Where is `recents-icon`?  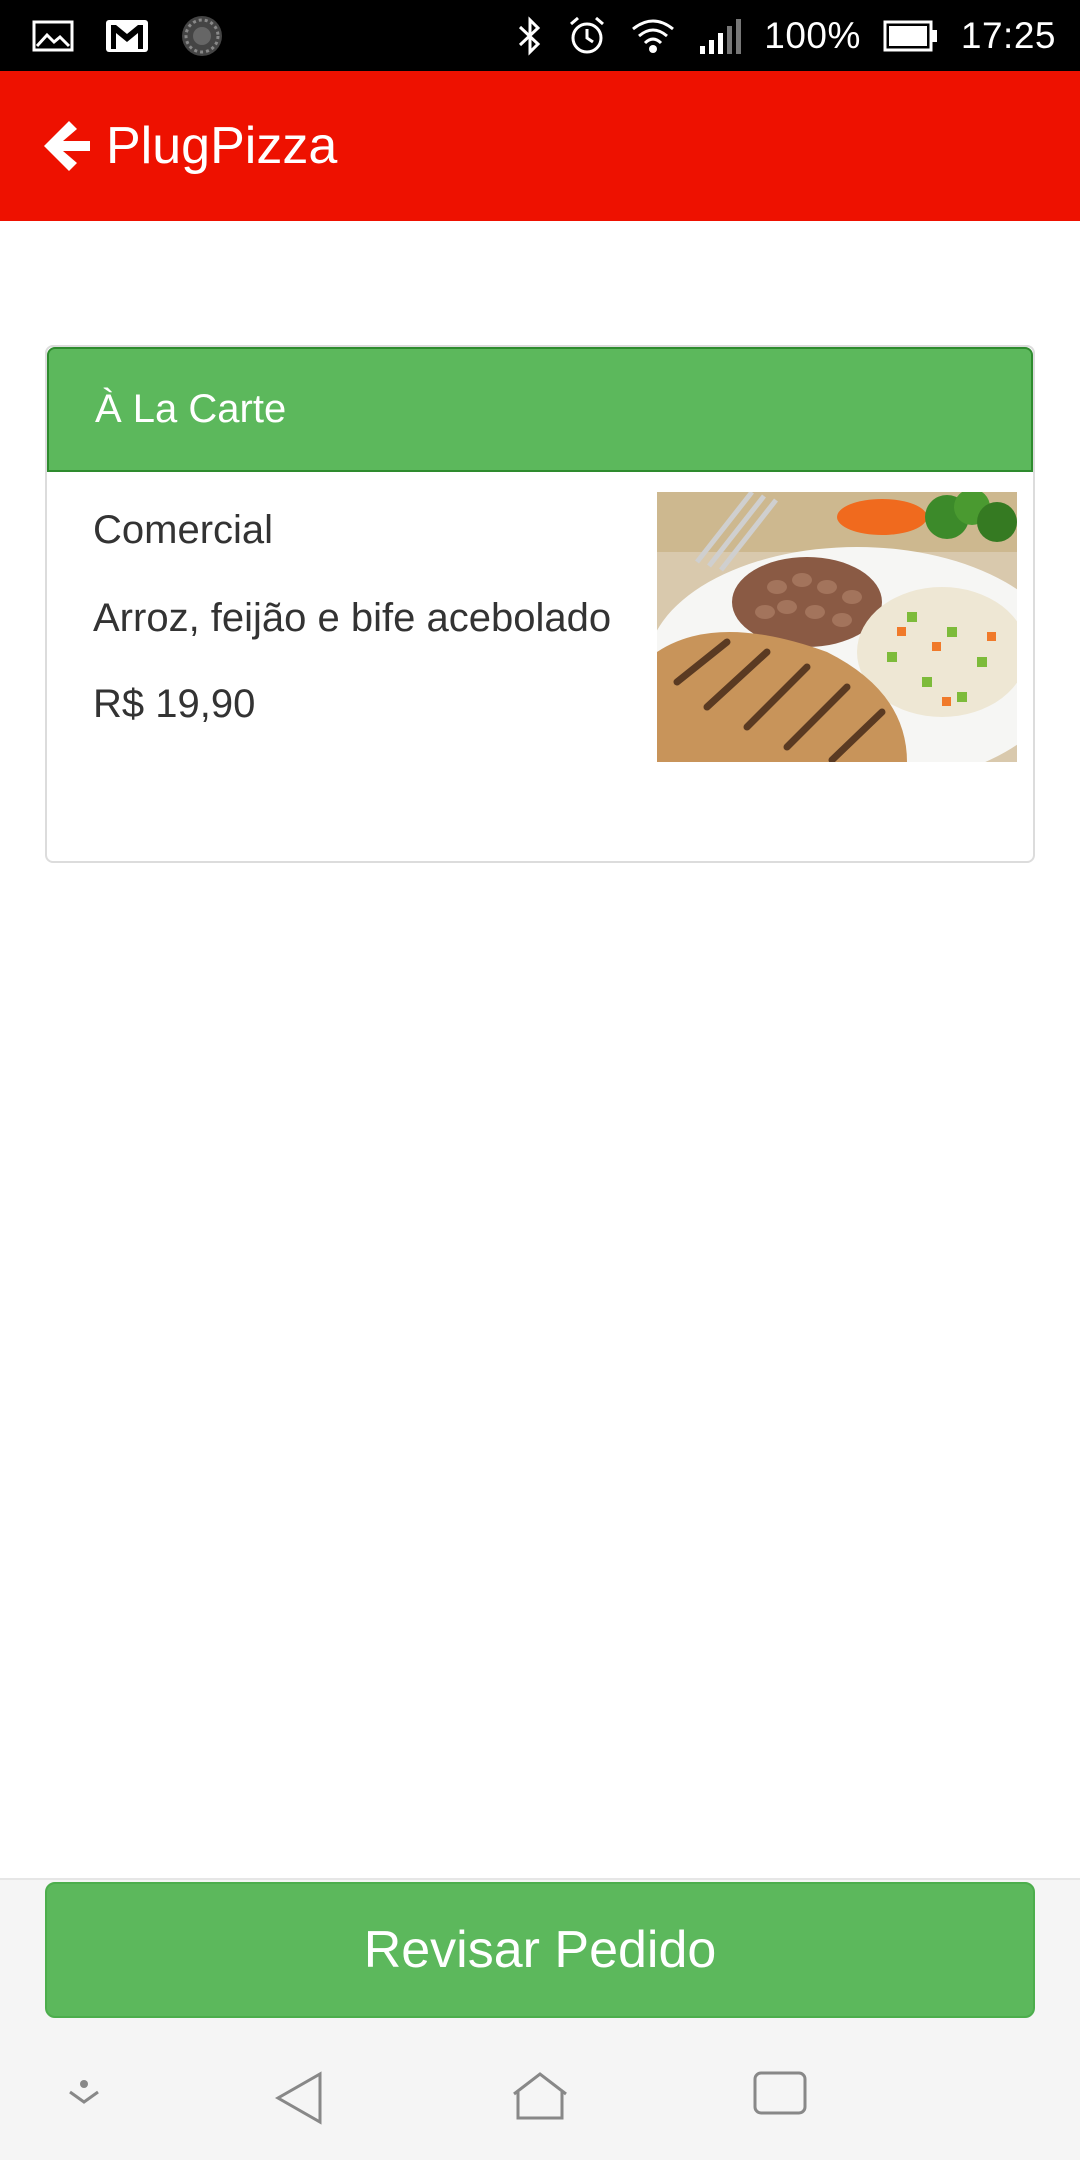
recents-icon is located at coordinates (780, 2093).